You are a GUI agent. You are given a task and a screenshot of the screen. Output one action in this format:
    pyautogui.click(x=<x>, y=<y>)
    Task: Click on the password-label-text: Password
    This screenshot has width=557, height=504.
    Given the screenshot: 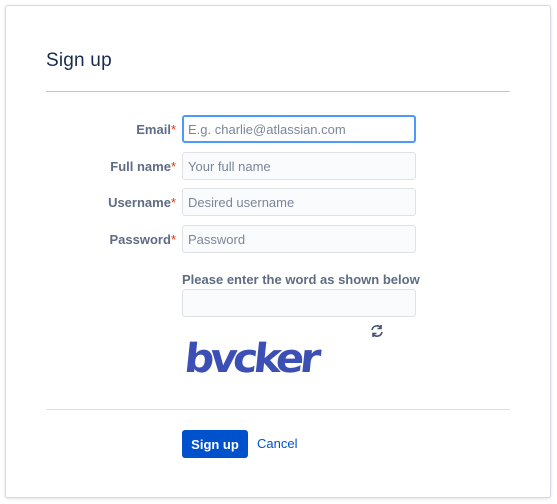 What is the action you would take?
    pyautogui.click(x=140, y=239)
    